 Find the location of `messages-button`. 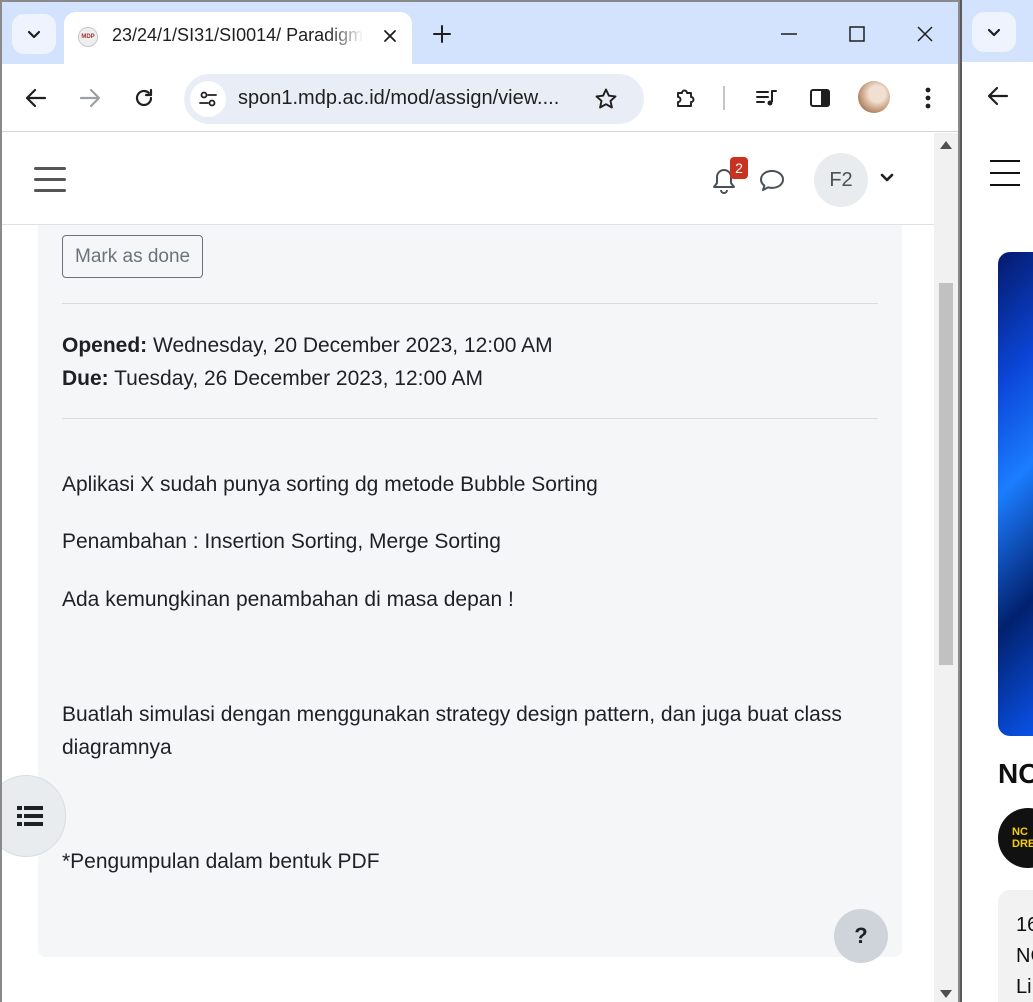

messages-button is located at coordinates (772, 181).